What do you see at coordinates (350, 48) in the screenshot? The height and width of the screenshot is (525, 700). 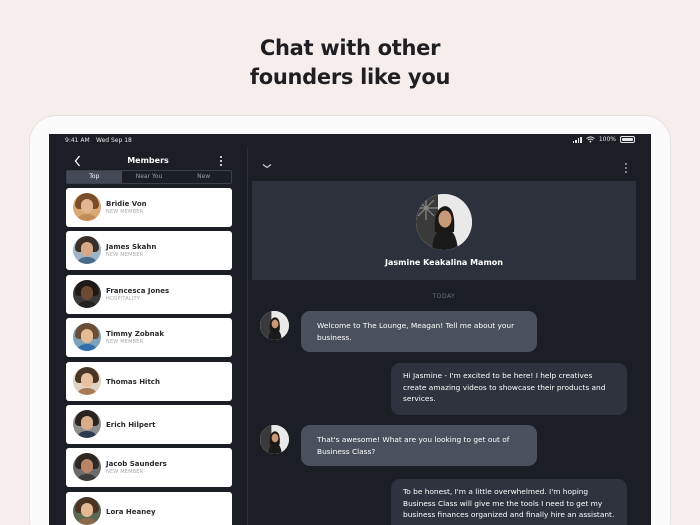 I see `headline-line-1: Chat with other` at bounding box center [350, 48].